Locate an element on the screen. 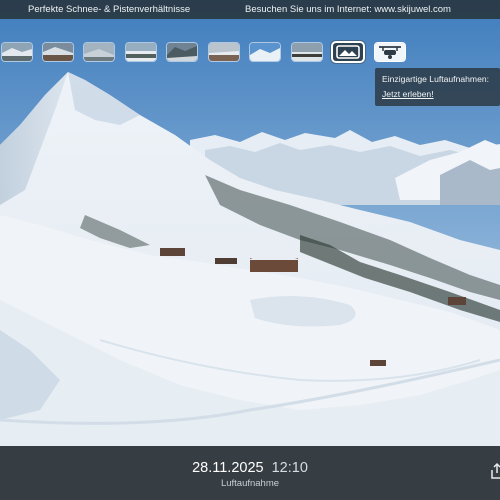 The height and width of the screenshot is (500, 500). drone-icon is located at coordinates (390, 52).